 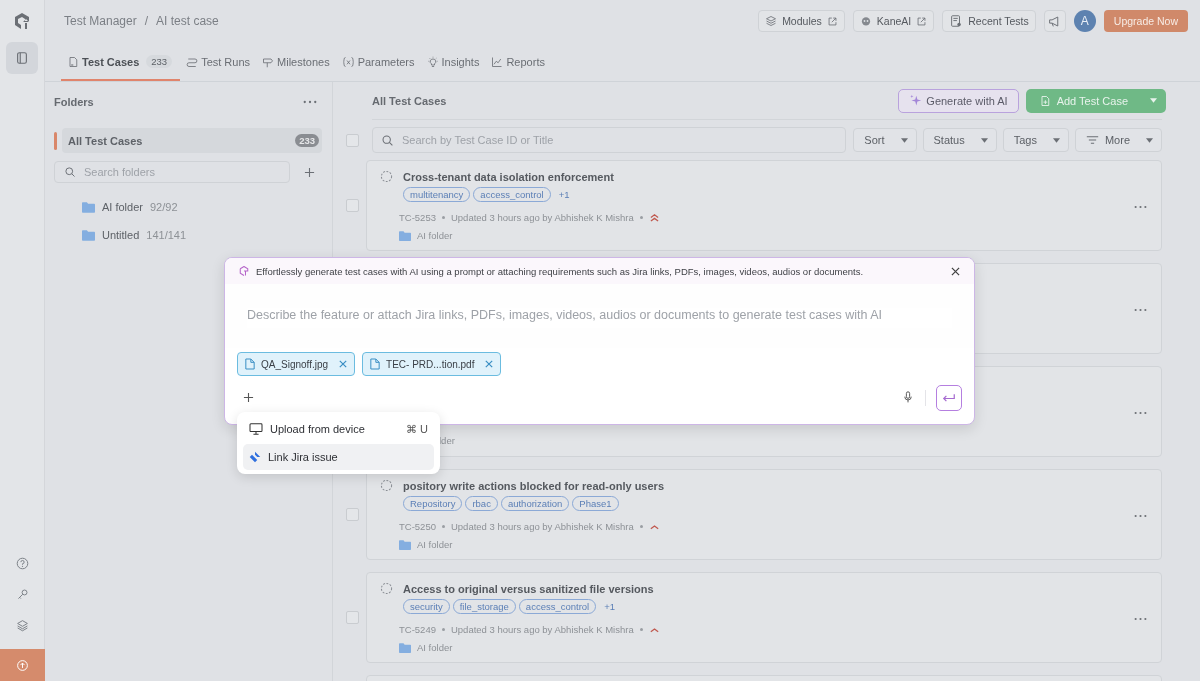 What do you see at coordinates (1118, 140) in the screenshot?
I see `filter-dropdown: More` at bounding box center [1118, 140].